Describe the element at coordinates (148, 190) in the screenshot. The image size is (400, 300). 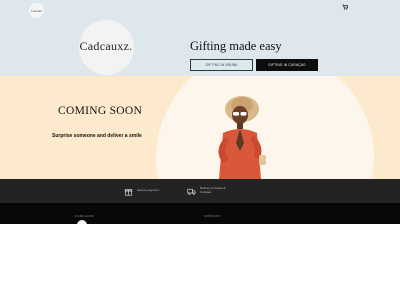
I see `feature-label: Secure payment` at that location.